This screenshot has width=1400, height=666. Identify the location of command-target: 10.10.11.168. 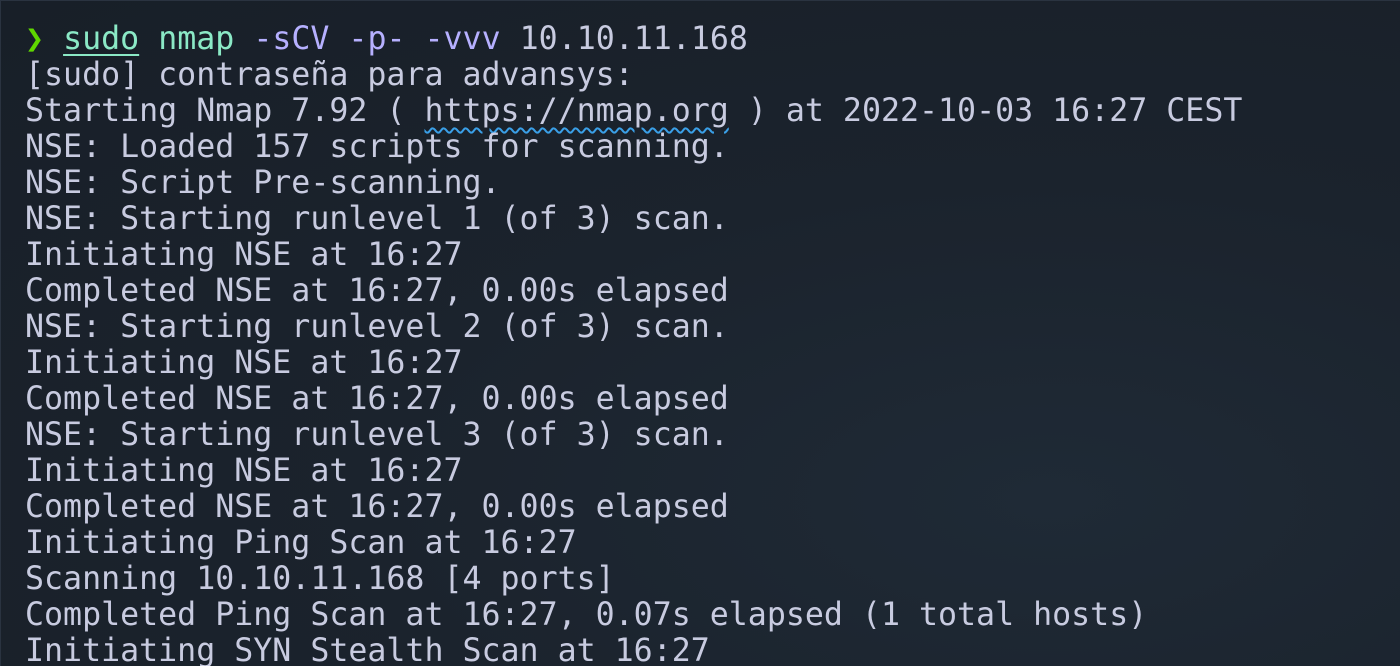
(633, 39).